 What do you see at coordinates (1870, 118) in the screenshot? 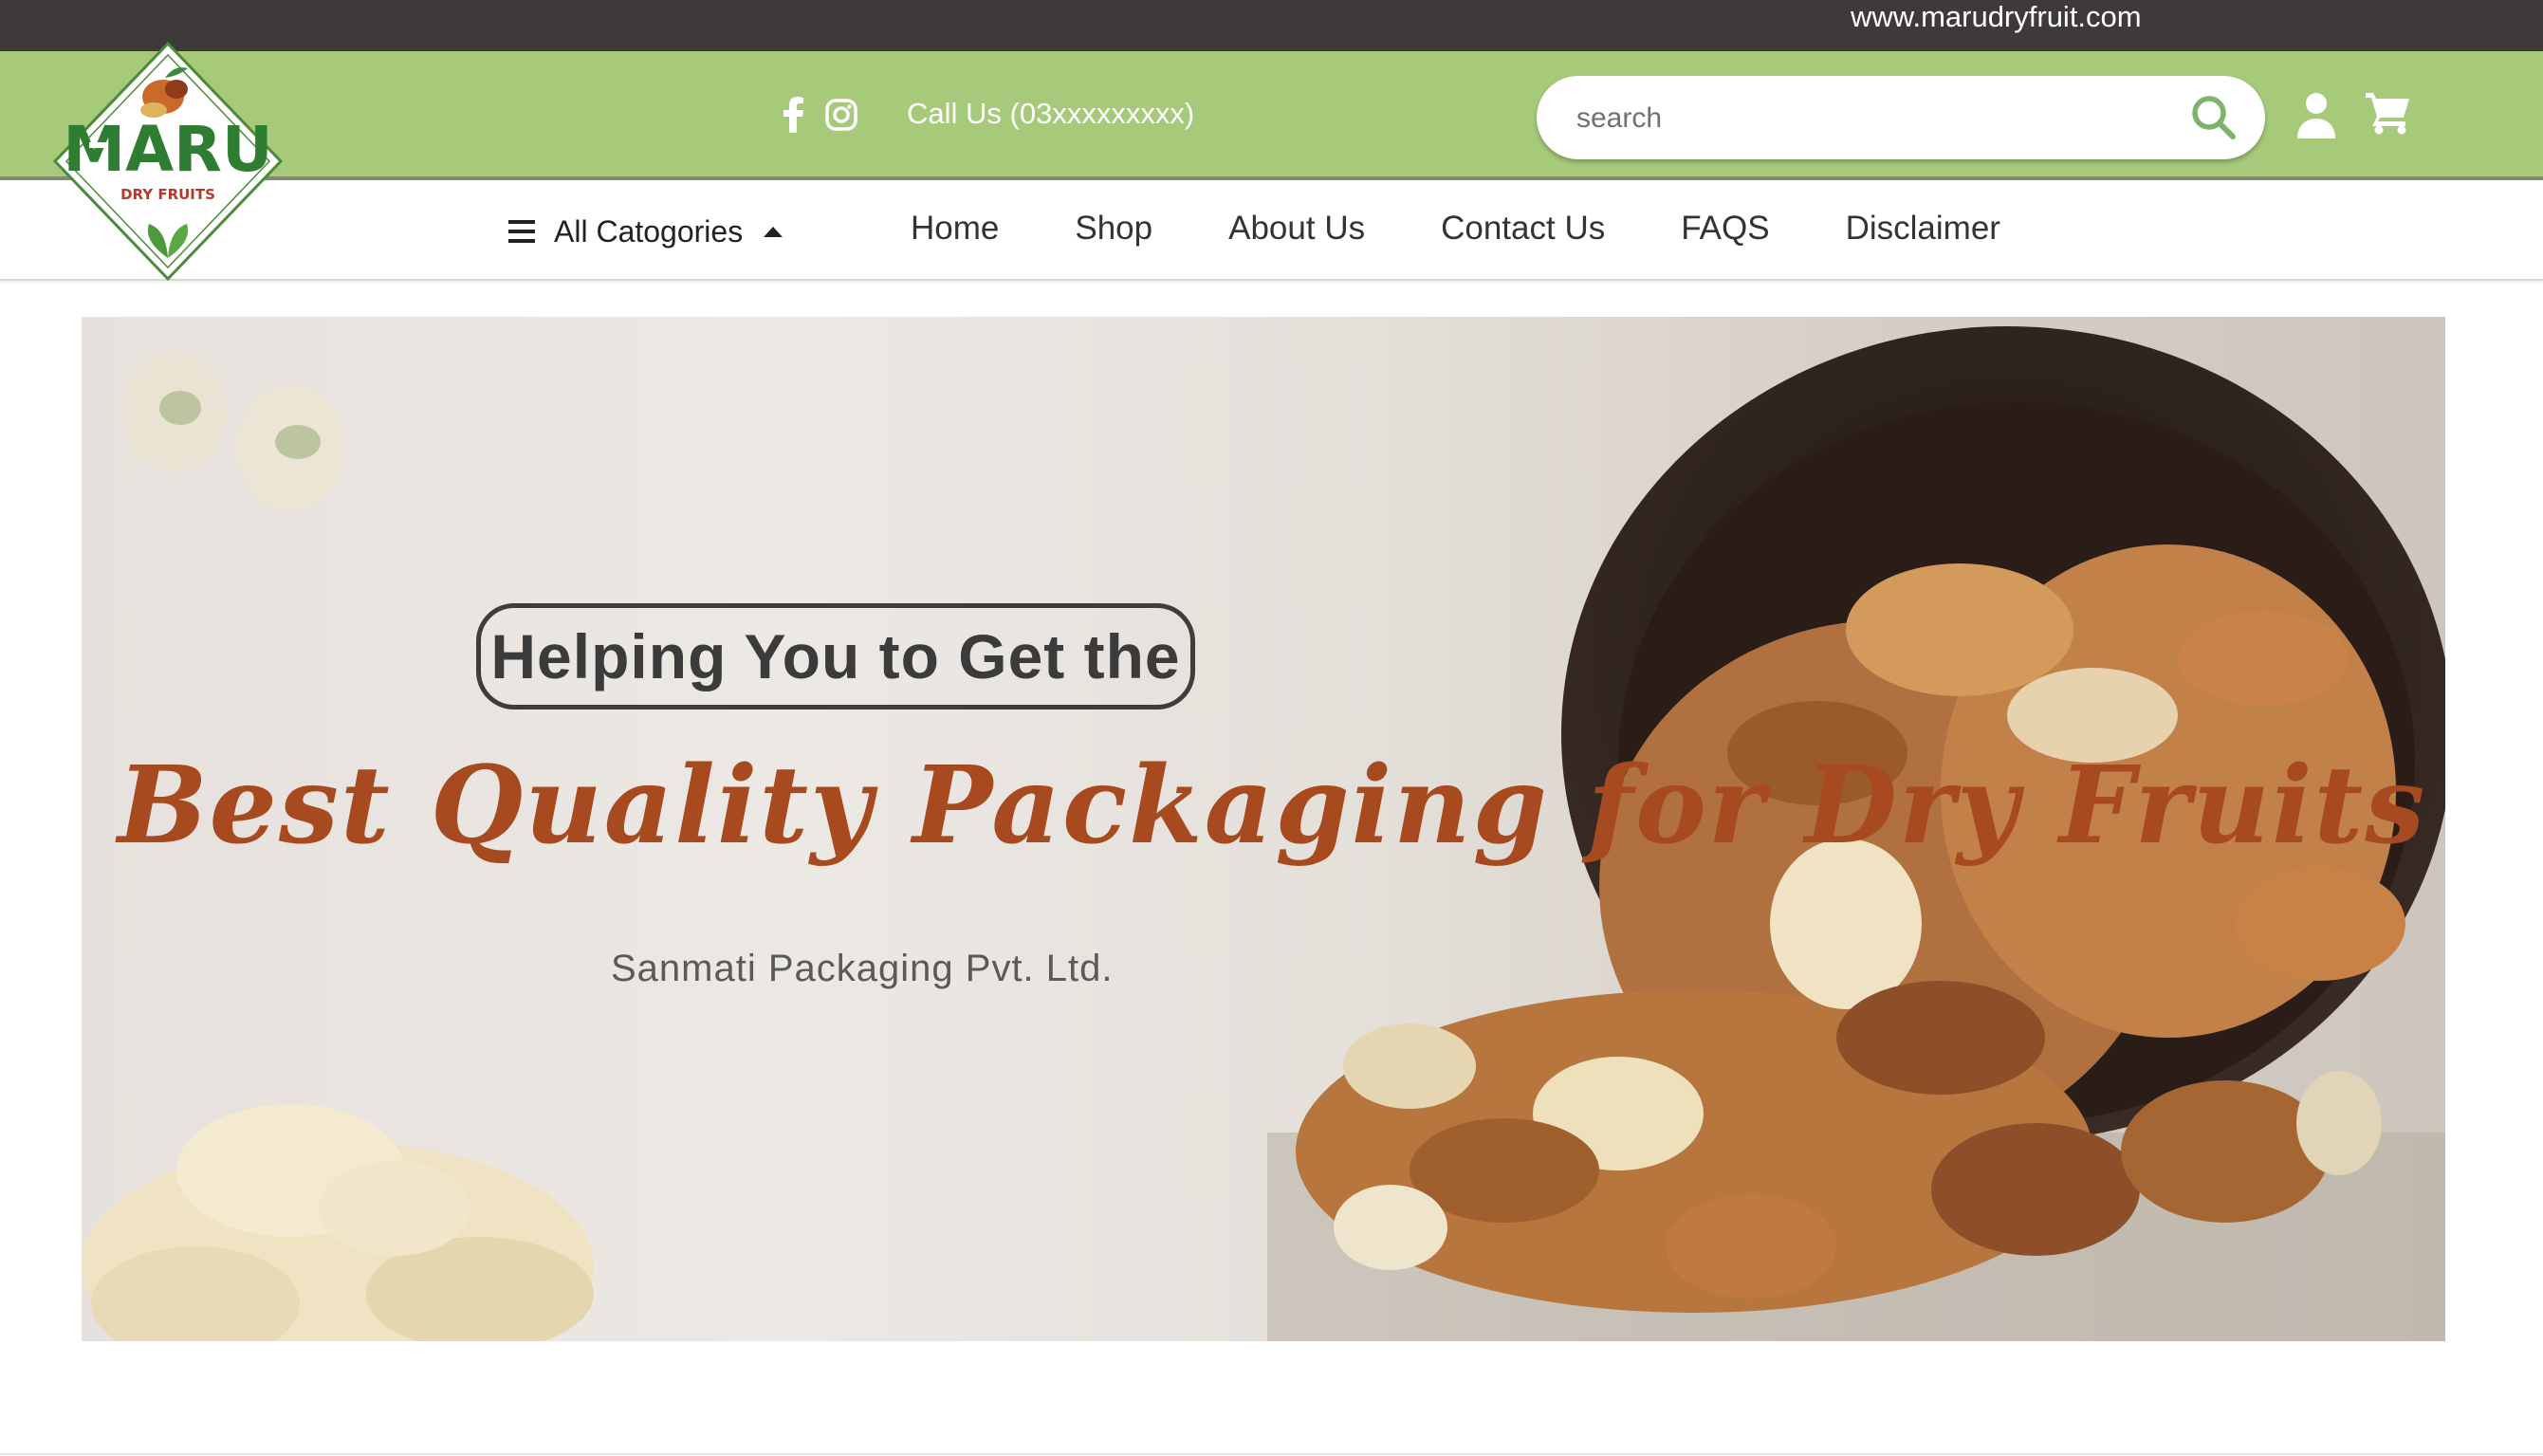
I see `search-input` at bounding box center [1870, 118].